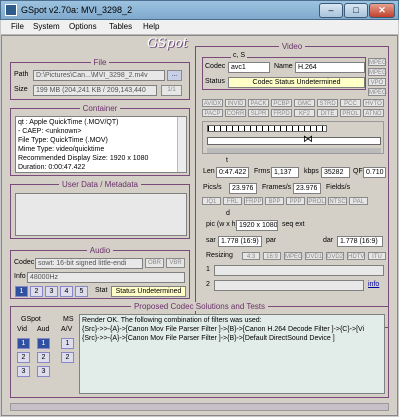 The image size is (399, 417). What do you see at coordinates (51, 291) in the screenshot?
I see `audio-track-button: 3` at bounding box center [51, 291].